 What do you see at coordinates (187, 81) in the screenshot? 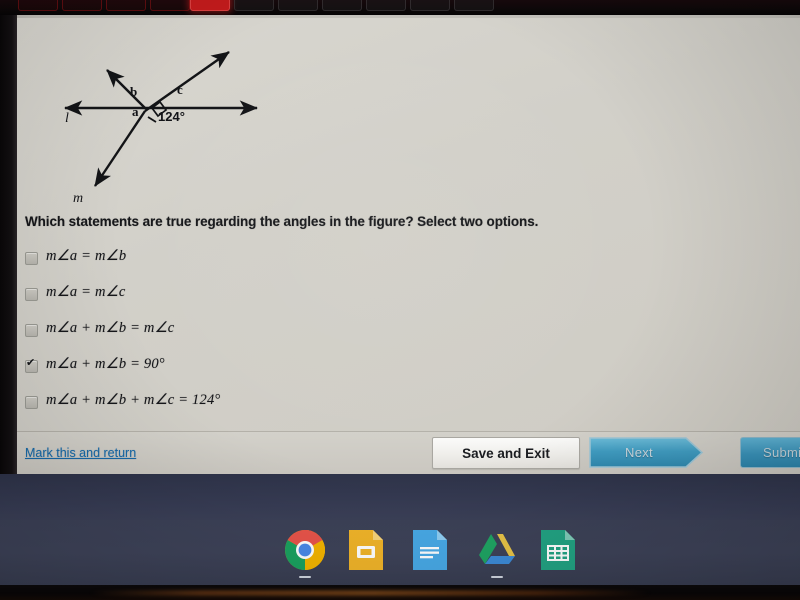
I see `line-m-upper-ray` at bounding box center [187, 81].